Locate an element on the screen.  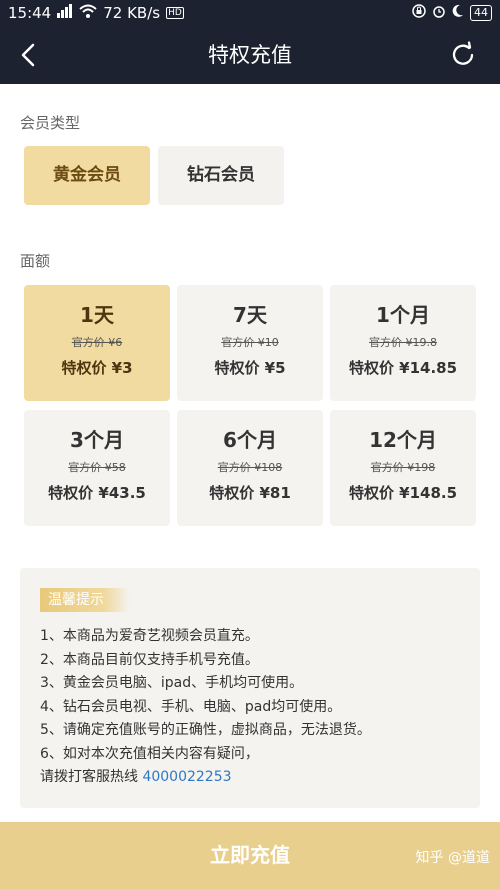
page-title: 特权充值 is located at coordinates (250, 55).